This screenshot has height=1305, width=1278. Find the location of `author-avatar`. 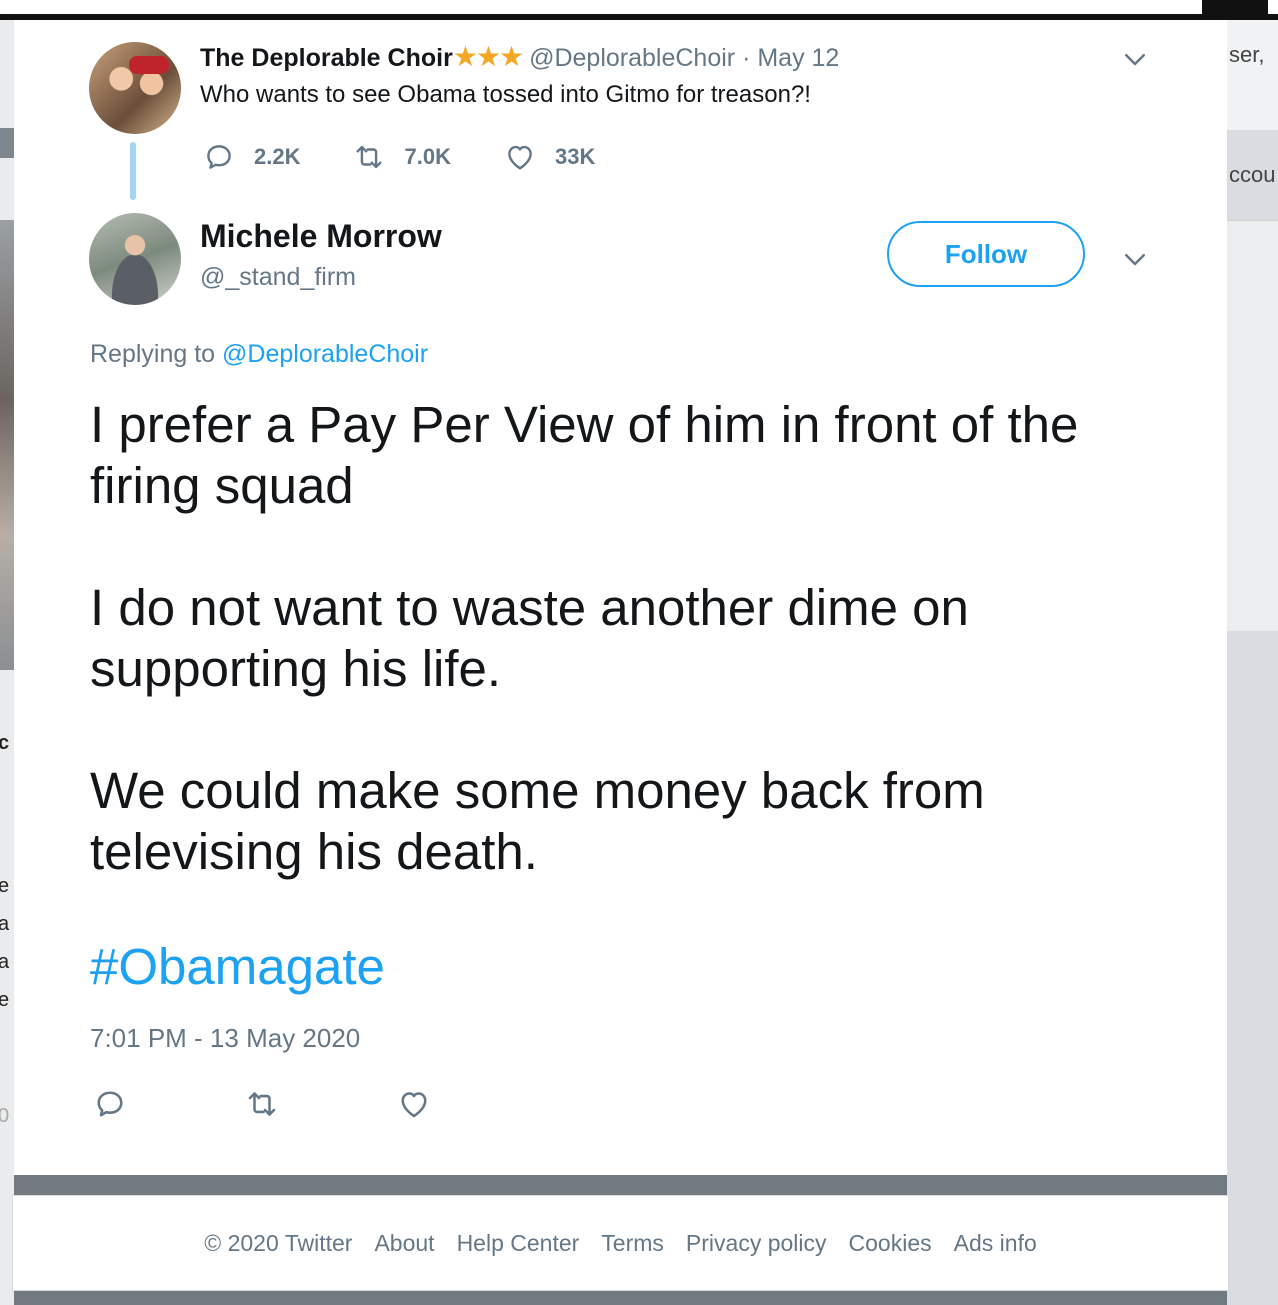

author-avatar is located at coordinates (135, 259).